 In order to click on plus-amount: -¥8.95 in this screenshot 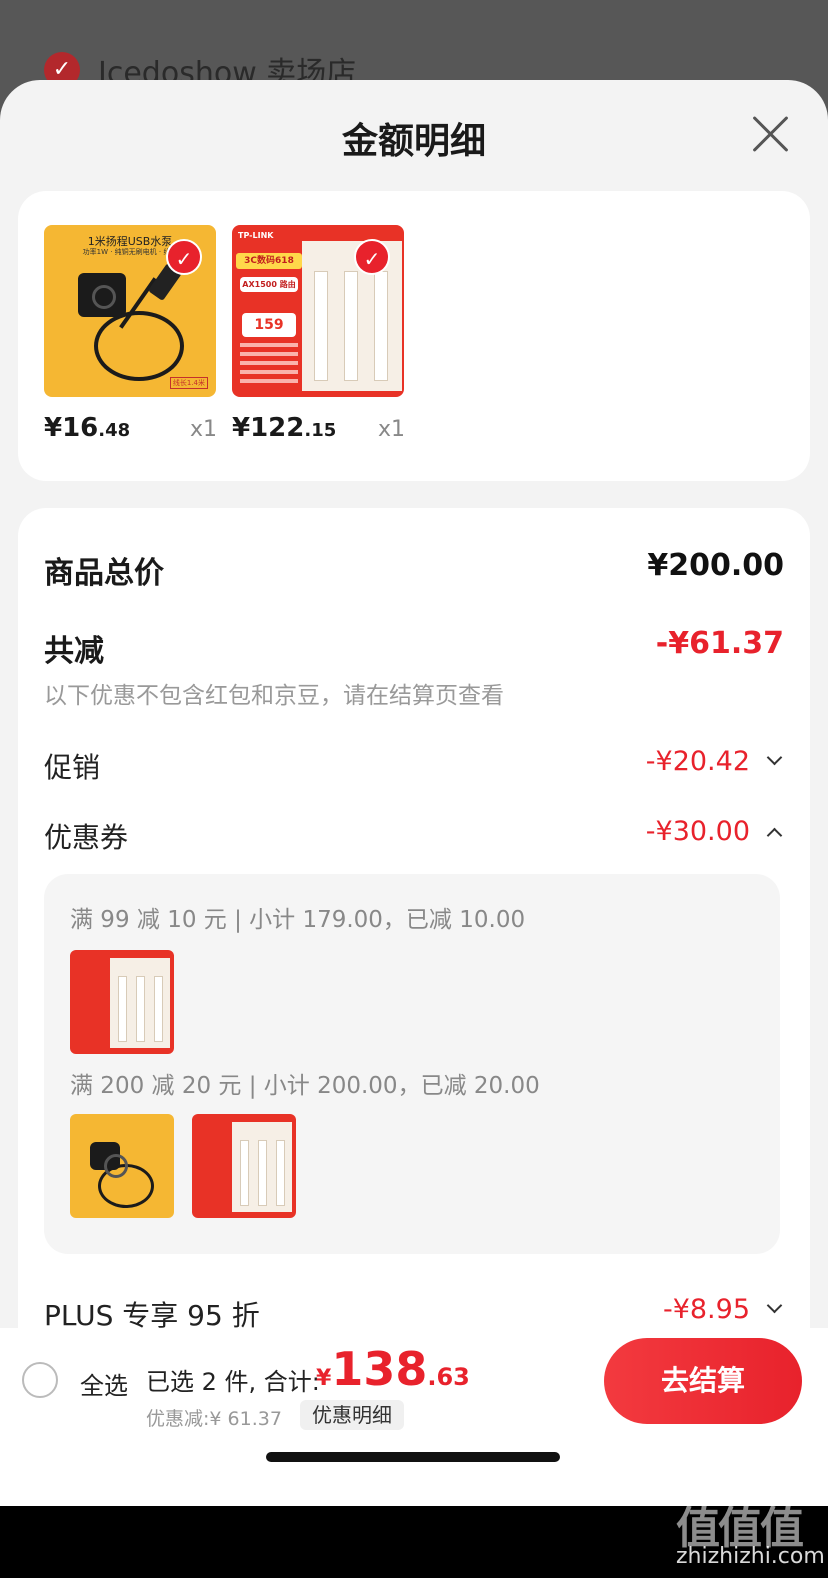, I will do `click(706, 1309)`.